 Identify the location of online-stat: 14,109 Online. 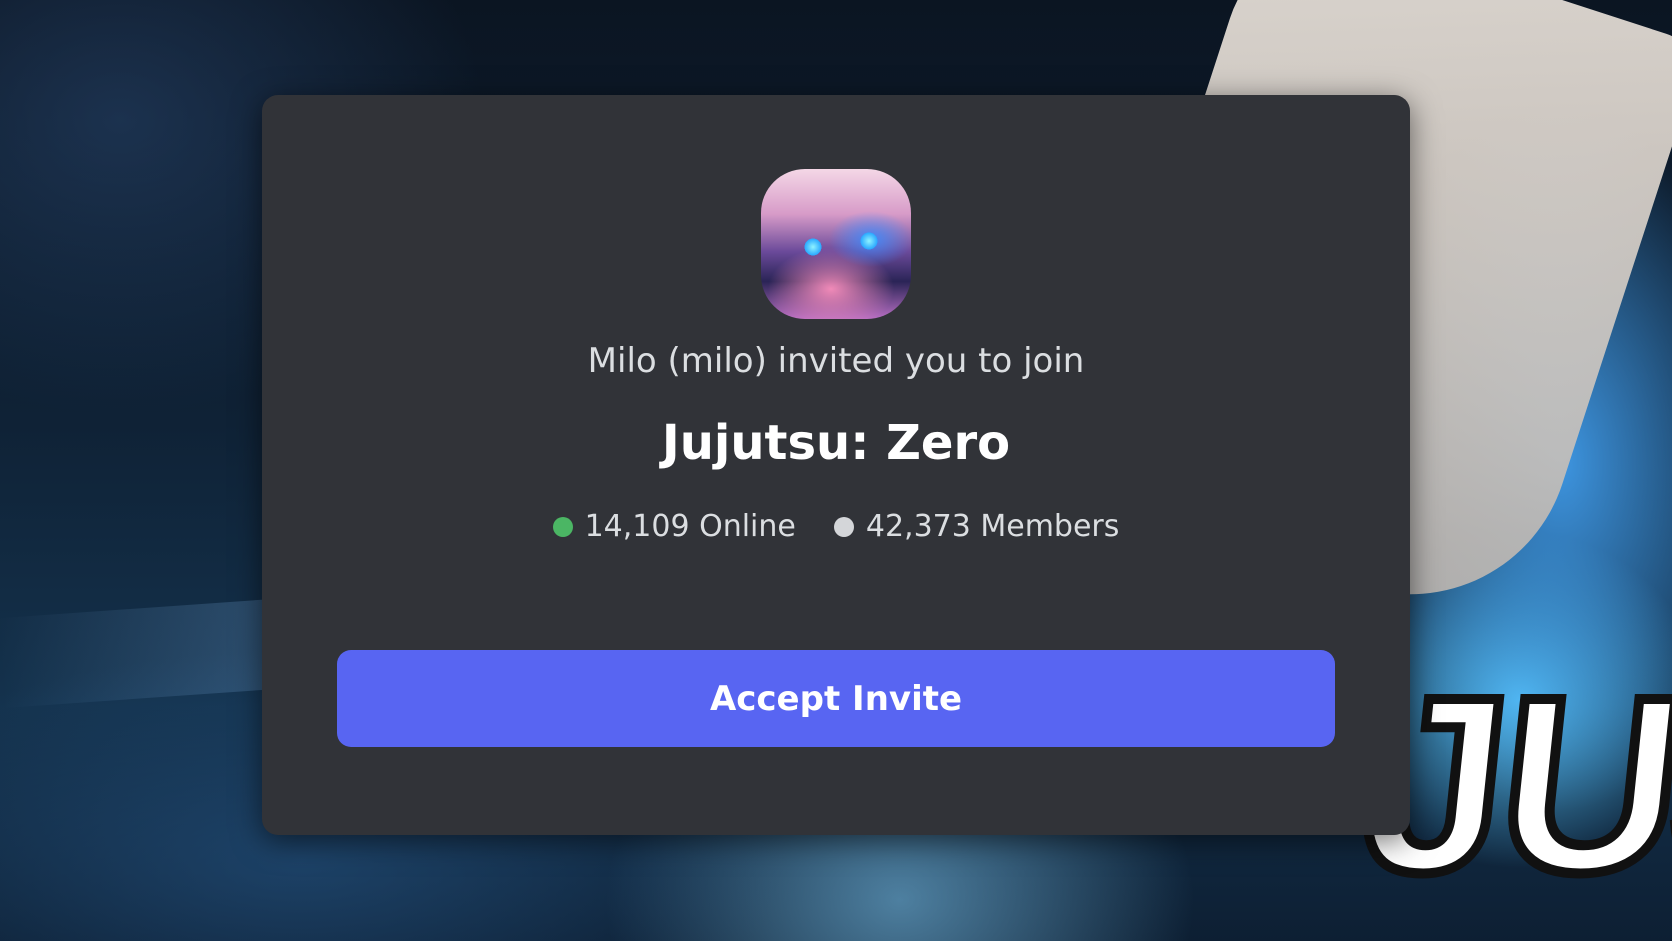
(674, 527).